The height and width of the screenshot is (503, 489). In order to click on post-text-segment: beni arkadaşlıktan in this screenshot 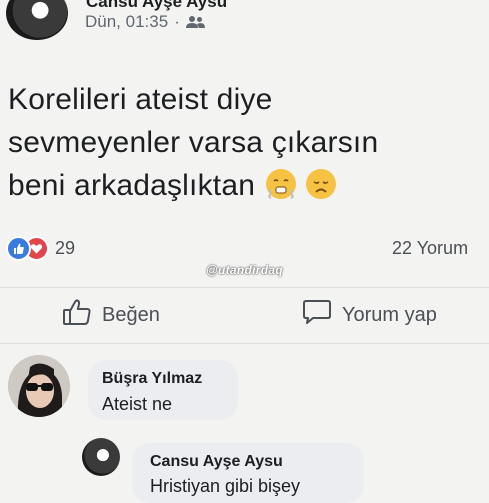, I will do `click(132, 185)`.